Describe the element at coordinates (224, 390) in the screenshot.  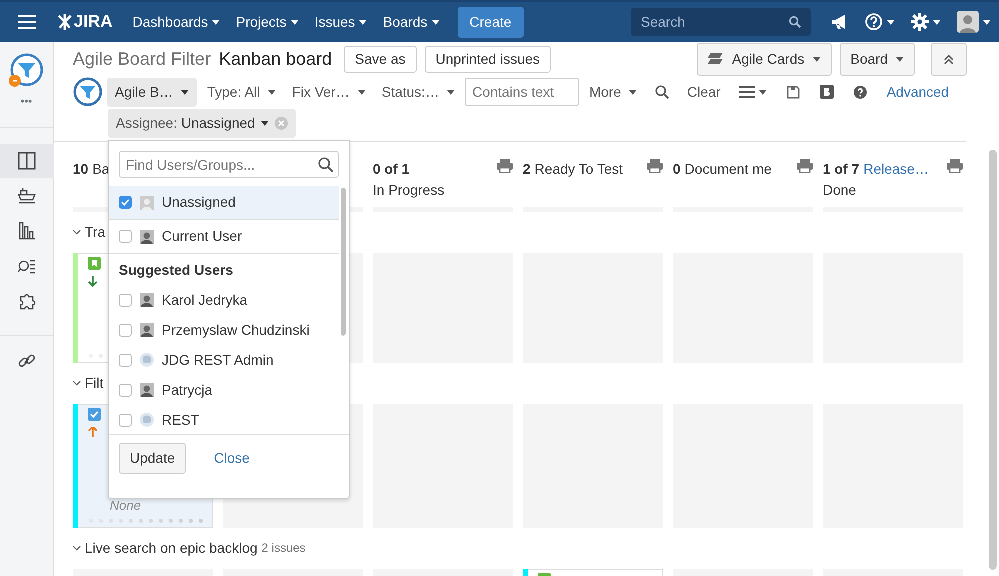
I see `user-option: Patrycja` at that location.